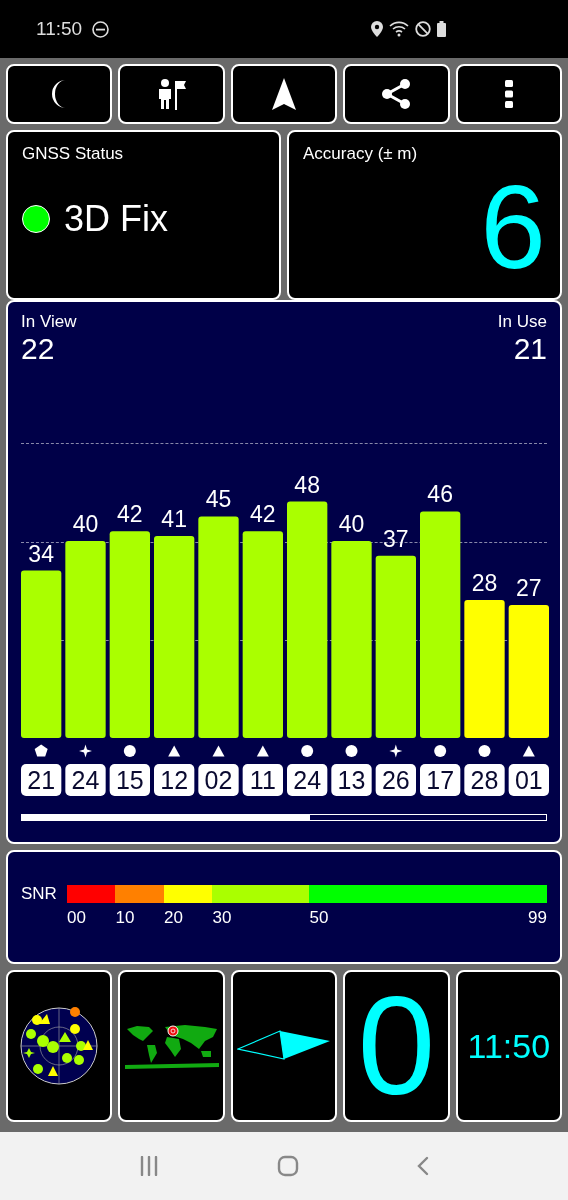 This screenshot has height=1200, width=568. What do you see at coordinates (423, 1166) in the screenshot?
I see `back-icon` at bounding box center [423, 1166].